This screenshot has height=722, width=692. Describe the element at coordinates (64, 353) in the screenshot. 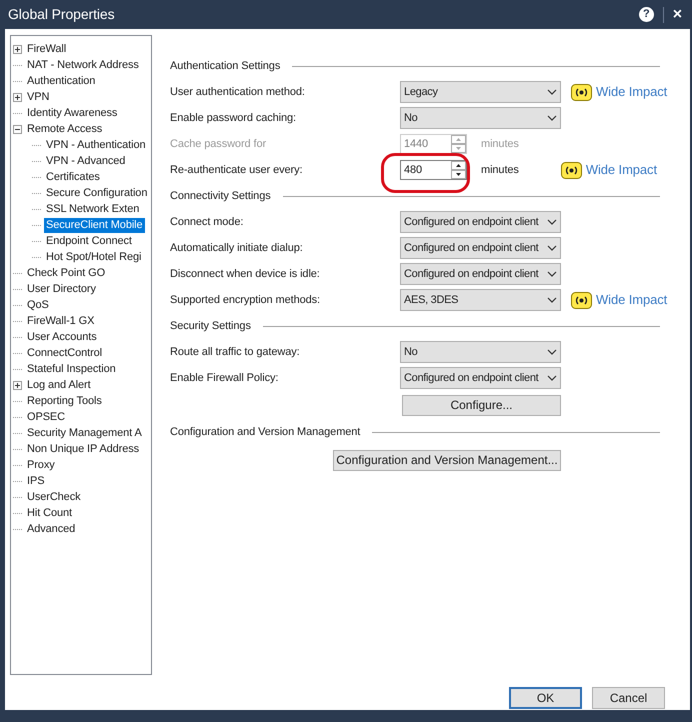

I see `tree-item: ConnectControl` at that location.